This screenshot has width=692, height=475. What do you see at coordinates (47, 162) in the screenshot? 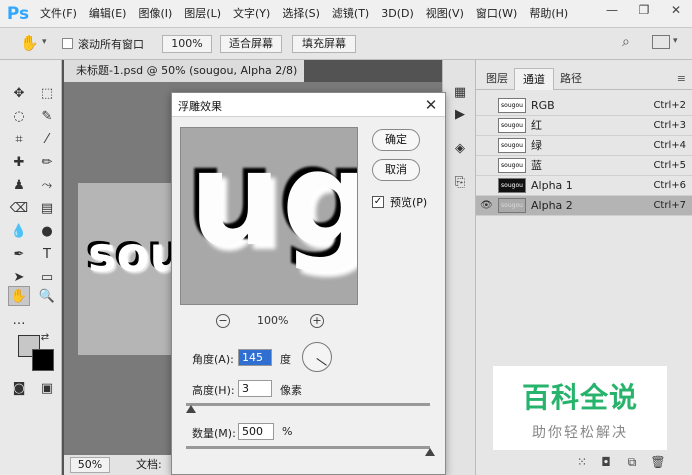
I see `brush-tool-icon: ✏` at bounding box center [47, 162].